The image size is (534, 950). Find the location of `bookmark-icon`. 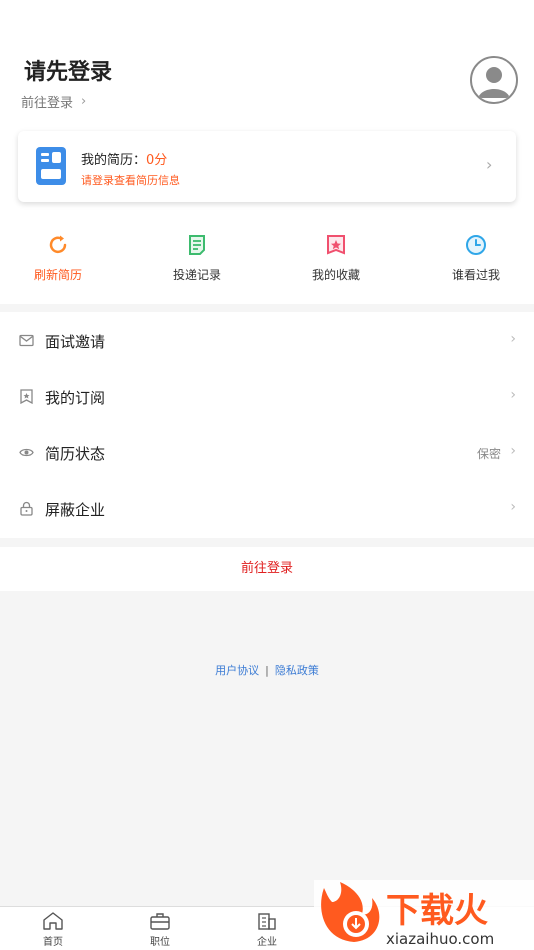

bookmark-icon is located at coordinates (26, 396).